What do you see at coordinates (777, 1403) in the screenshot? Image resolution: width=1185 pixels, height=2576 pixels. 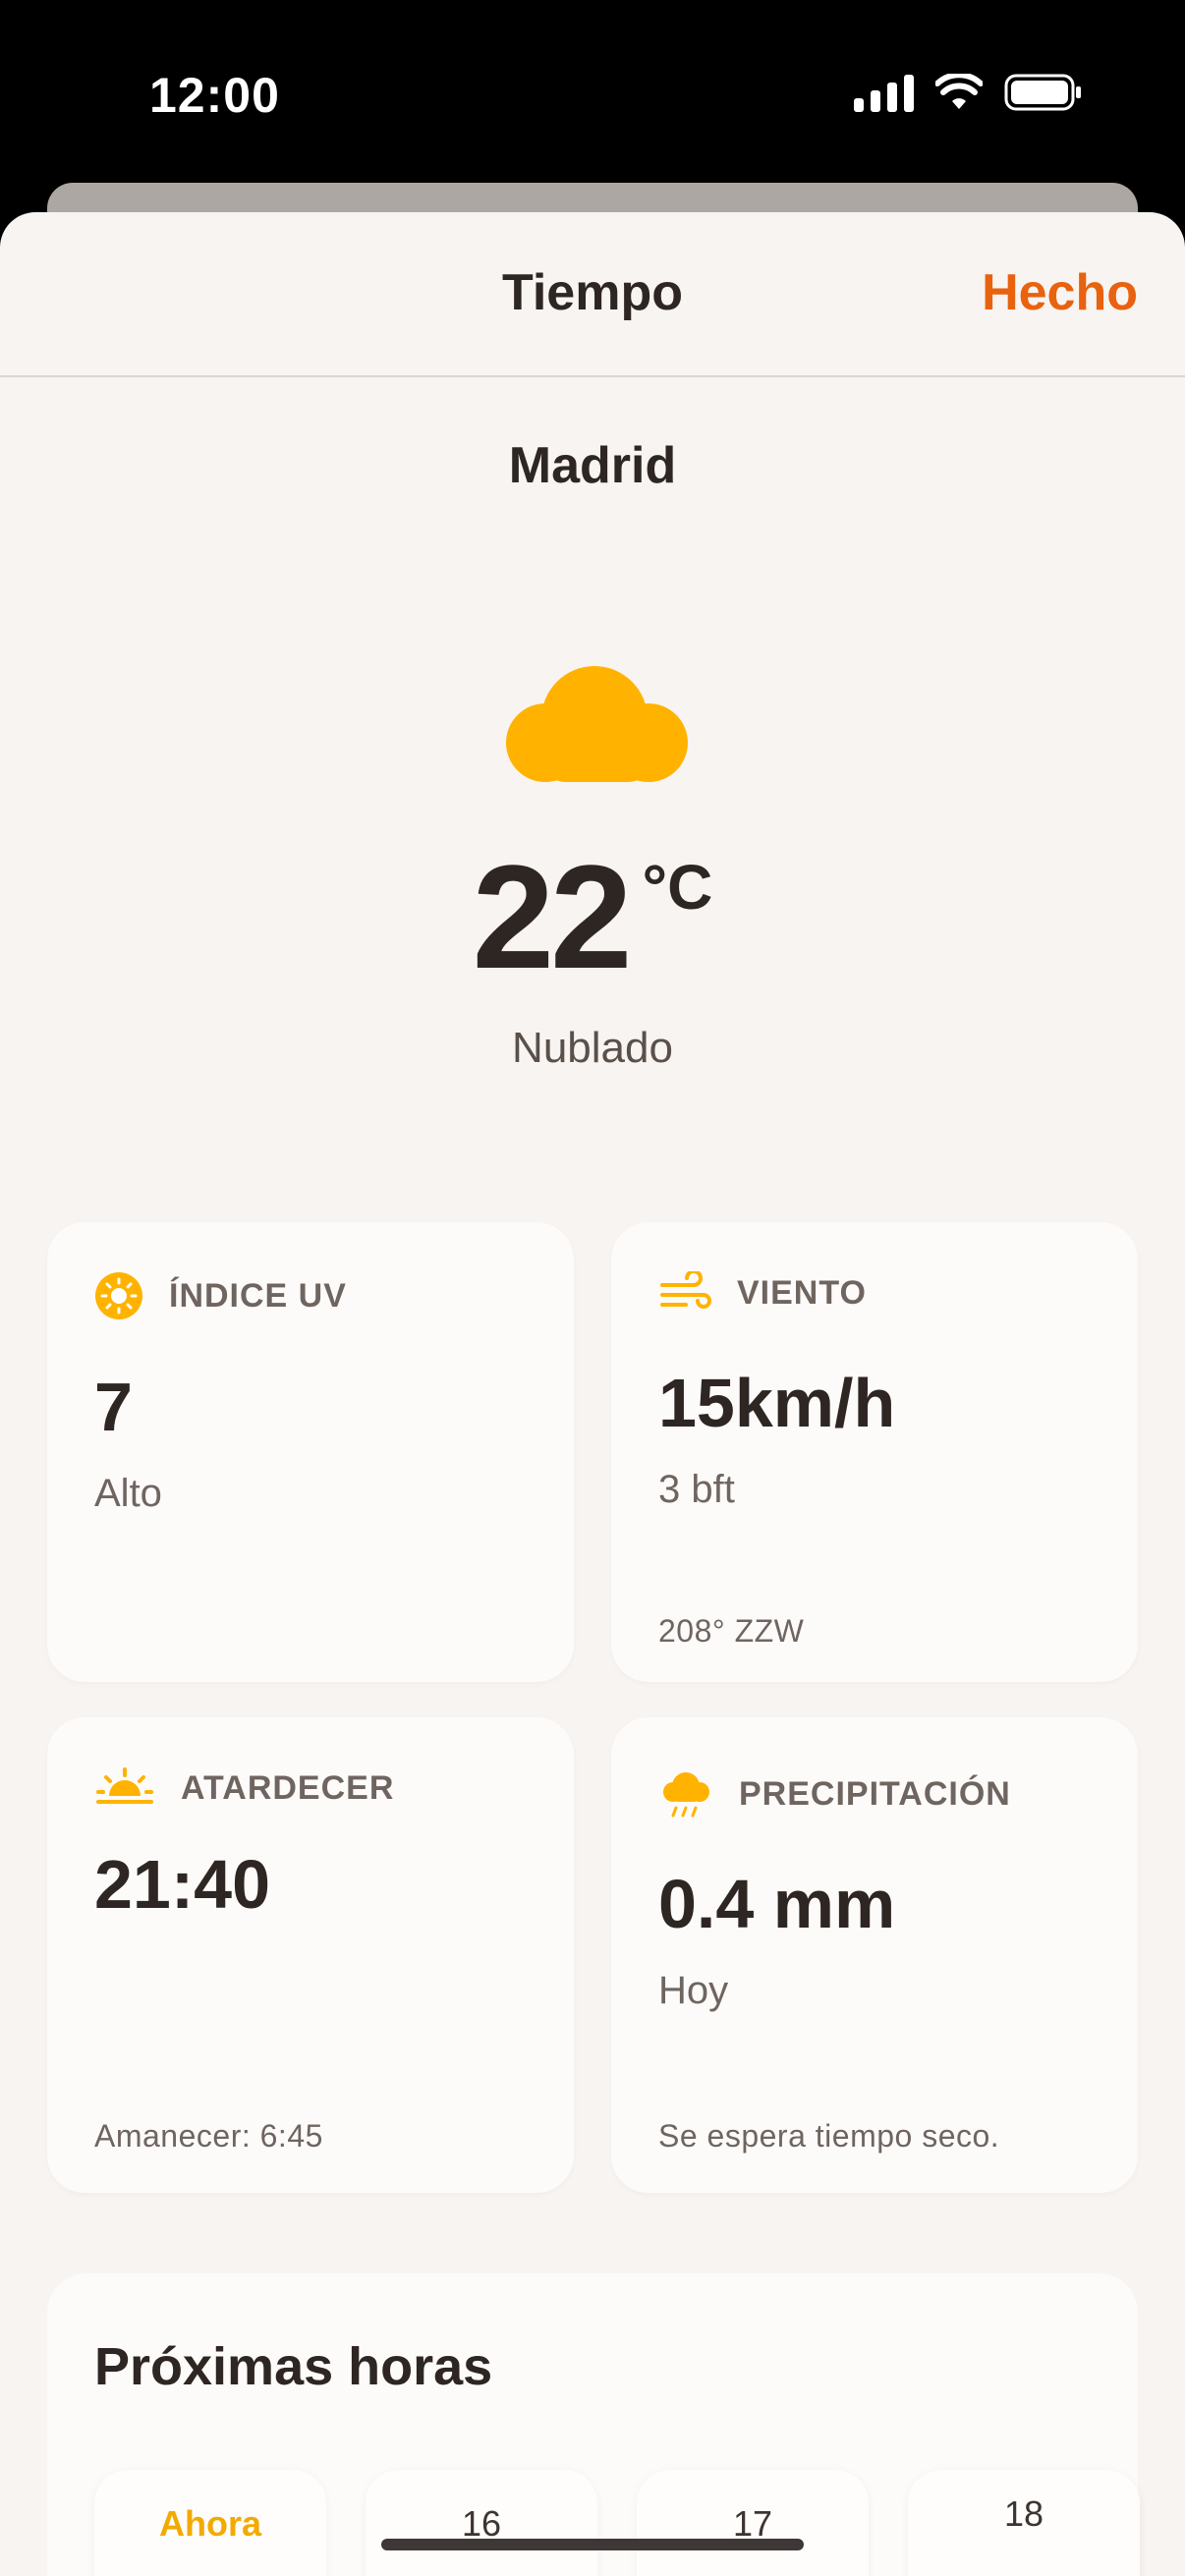 I see `wind-speed: 15km/h` at bounding box center [777, 1403].